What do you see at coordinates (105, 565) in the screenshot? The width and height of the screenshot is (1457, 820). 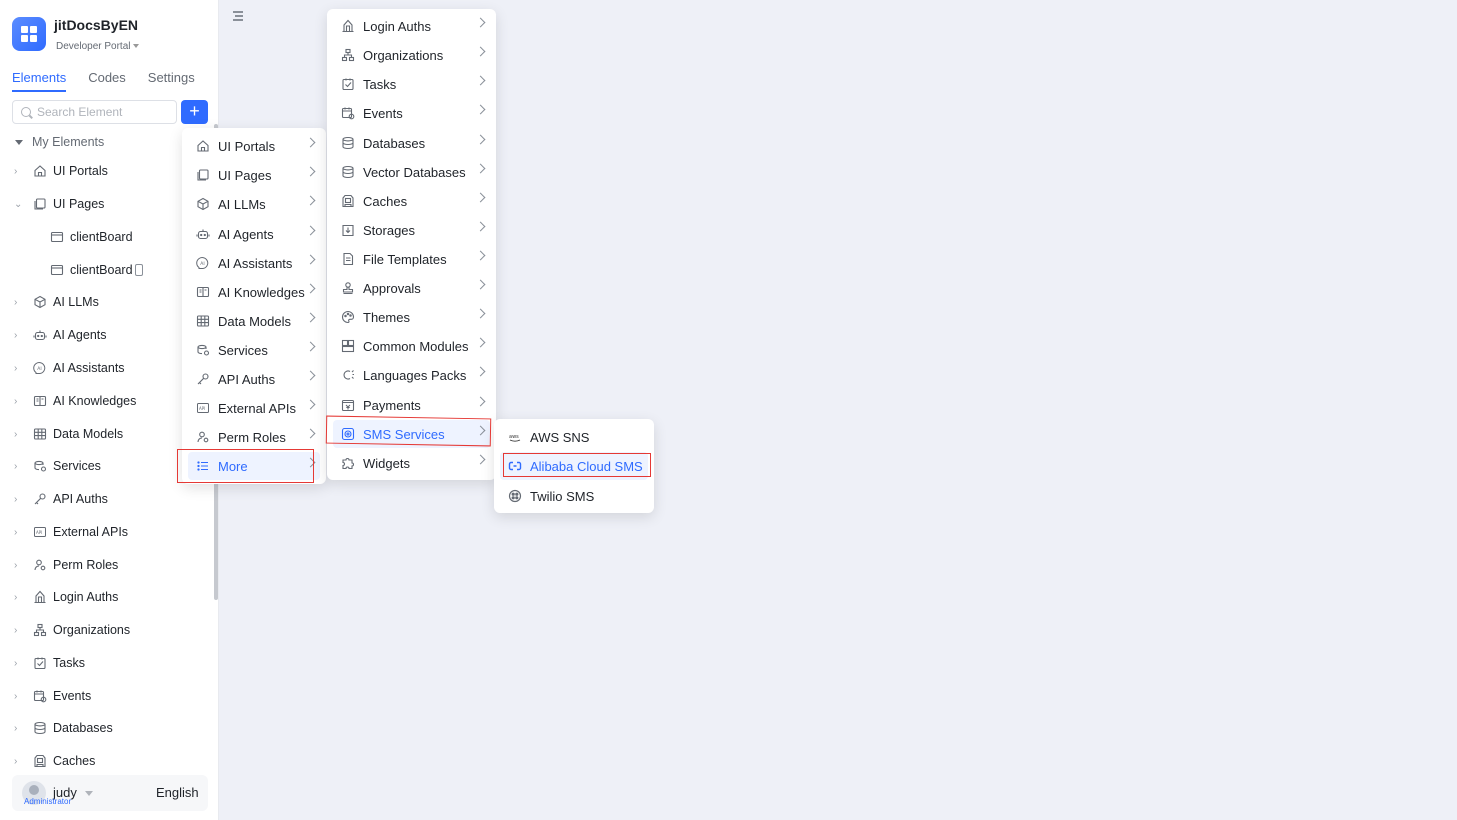 I see `tree-item-perm-roles: › Perm Roles` at bounding box center [105, 565].